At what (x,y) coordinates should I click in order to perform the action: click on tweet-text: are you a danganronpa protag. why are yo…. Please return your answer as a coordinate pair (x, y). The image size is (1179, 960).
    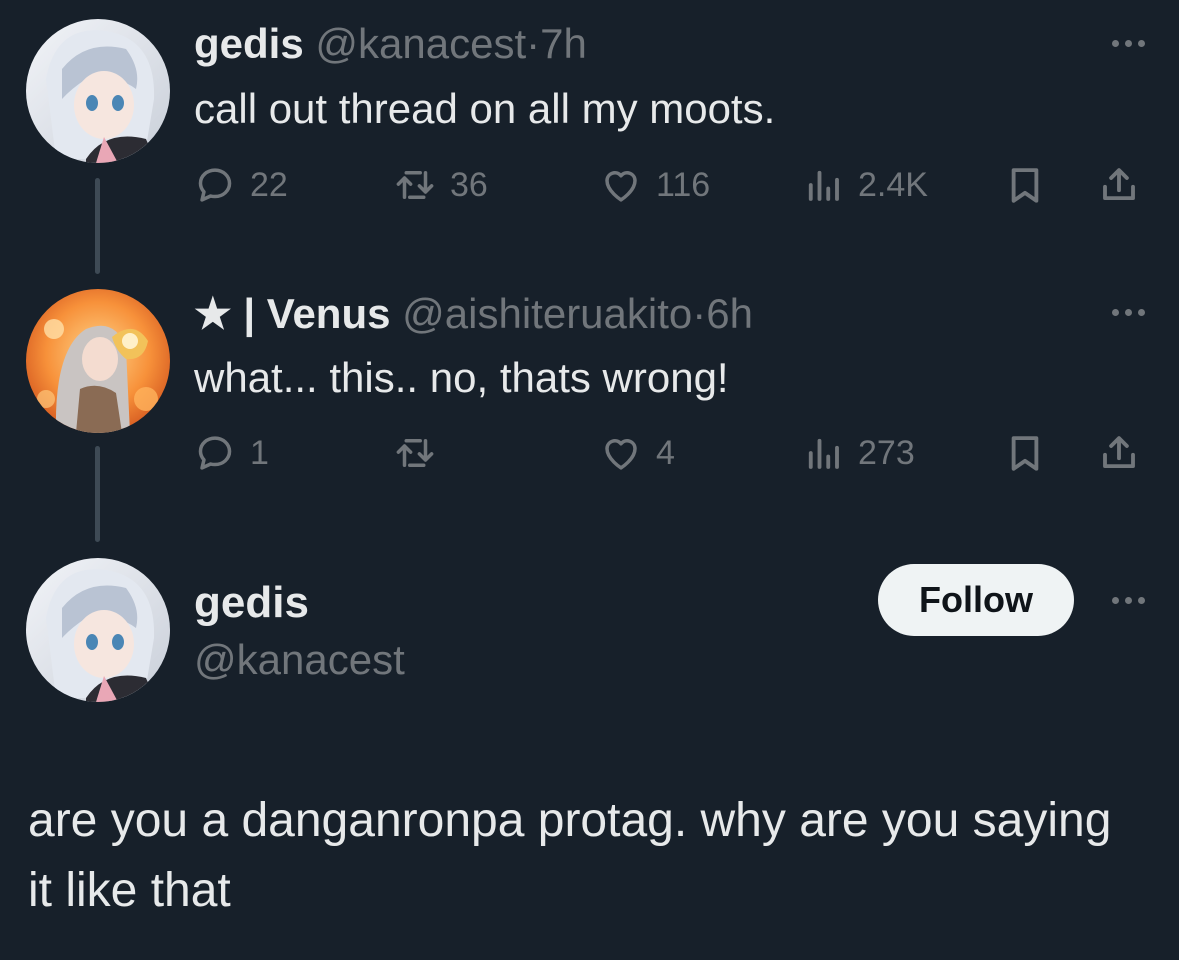
    Looking at the image, I should click on (570, 855).